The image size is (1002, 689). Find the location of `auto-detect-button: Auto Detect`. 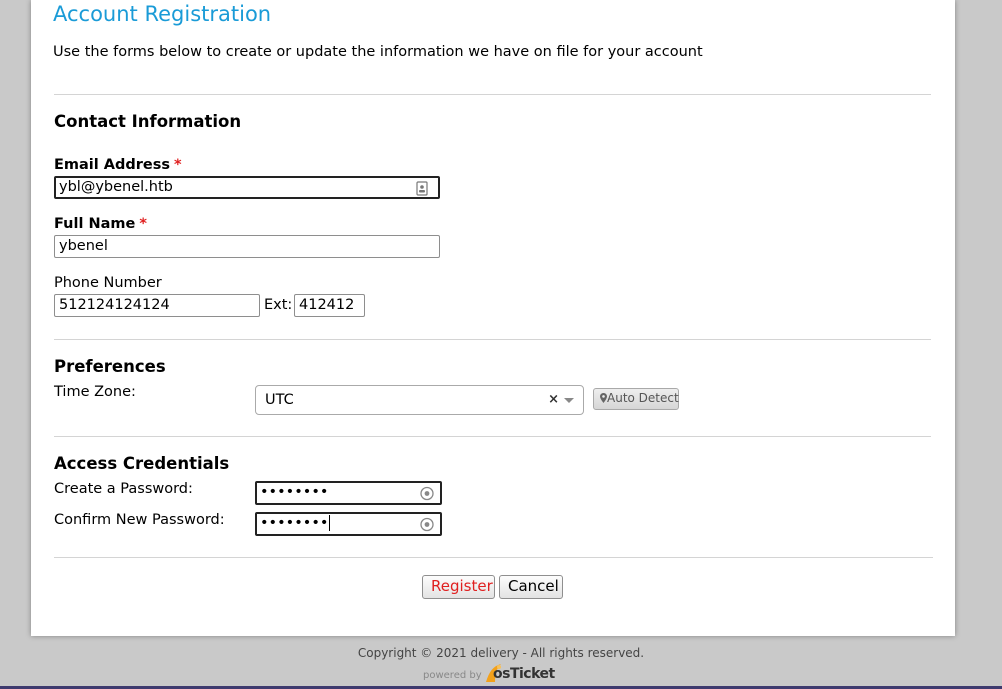

auto-detect-button: Auto Detect is located at coordinates (636, 399).